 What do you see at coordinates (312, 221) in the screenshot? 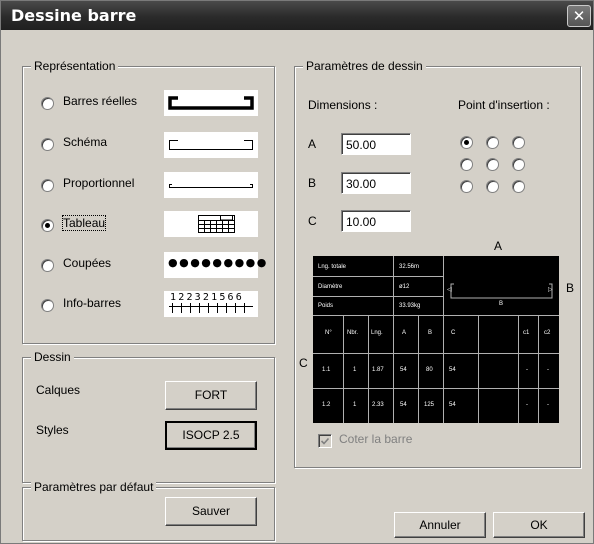
I see `dim-c-letter: C` at bounding box center [312, 221].